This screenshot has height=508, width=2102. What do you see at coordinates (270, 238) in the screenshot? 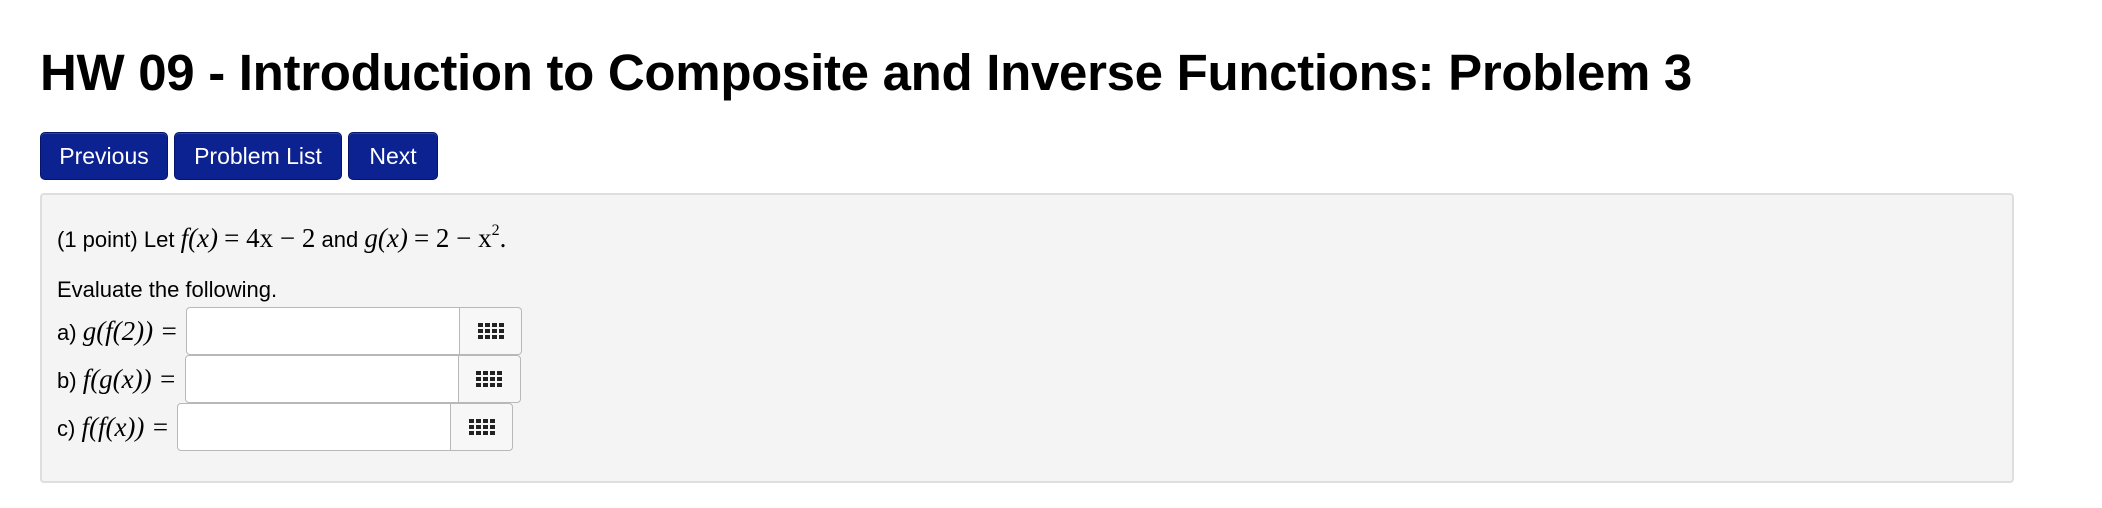
I see `f-definition-rhs: = 4x − 2` at bounding box center [270, 238].